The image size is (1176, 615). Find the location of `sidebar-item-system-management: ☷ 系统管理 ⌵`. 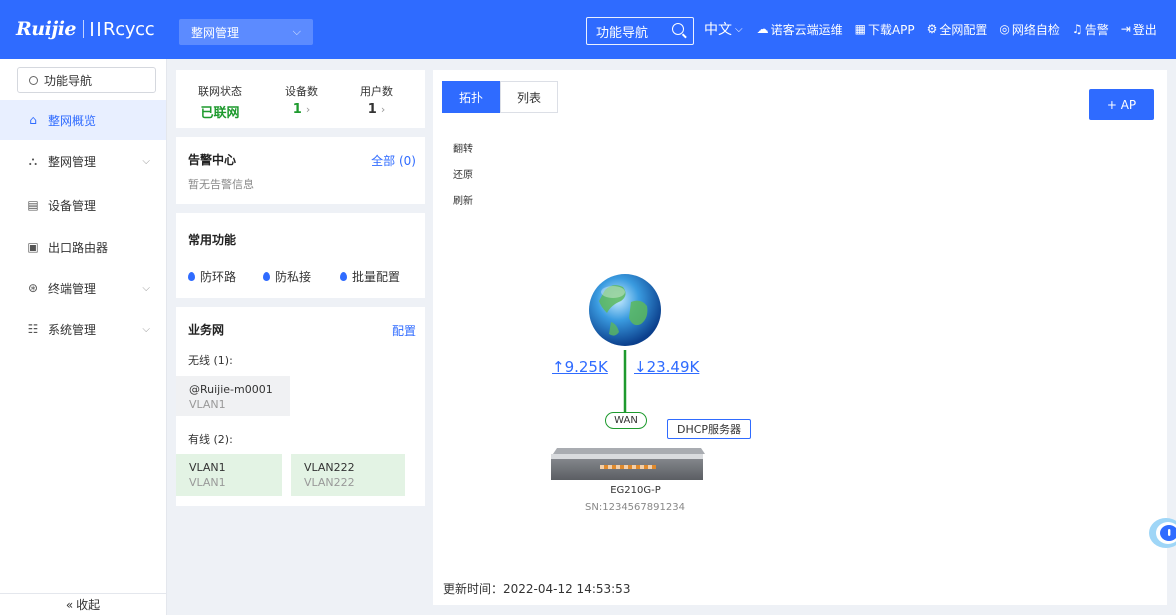

sidebar-item-system-management: ☷ 系统管理 ⌵ is located at coordinates (83, 329).